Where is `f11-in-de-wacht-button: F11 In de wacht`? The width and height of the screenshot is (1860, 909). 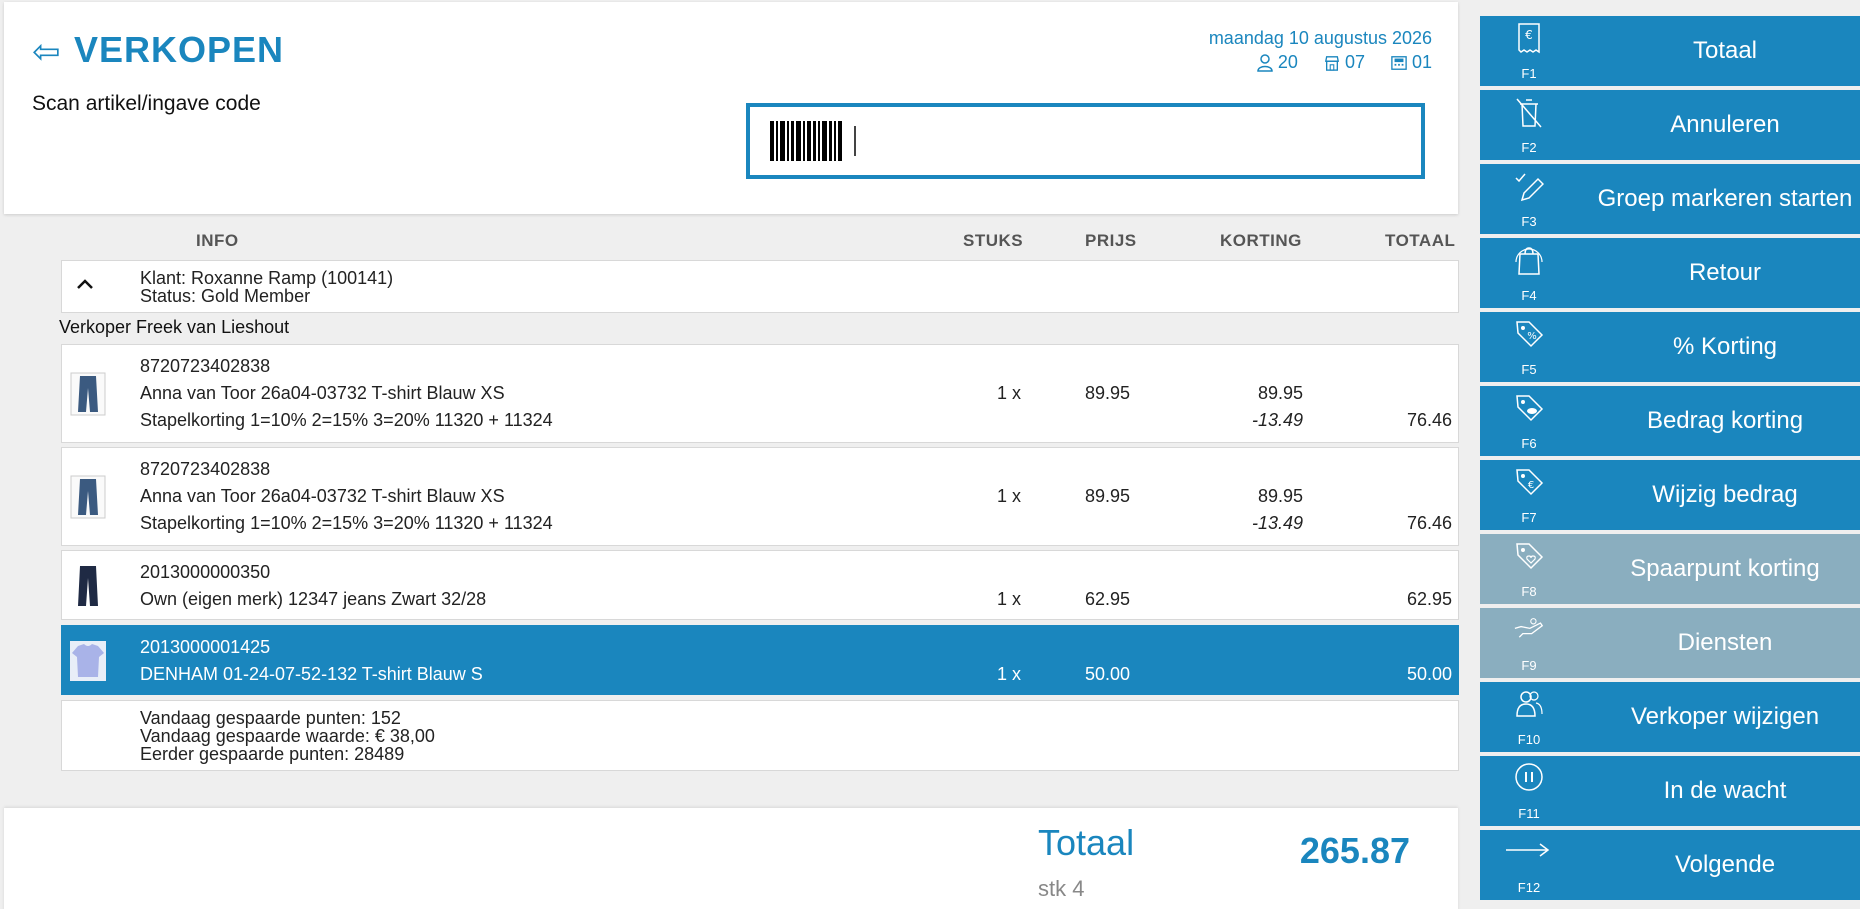 f11-in-de-wacht-button: F11 In de wacht is located at coordinates (1670, 791).